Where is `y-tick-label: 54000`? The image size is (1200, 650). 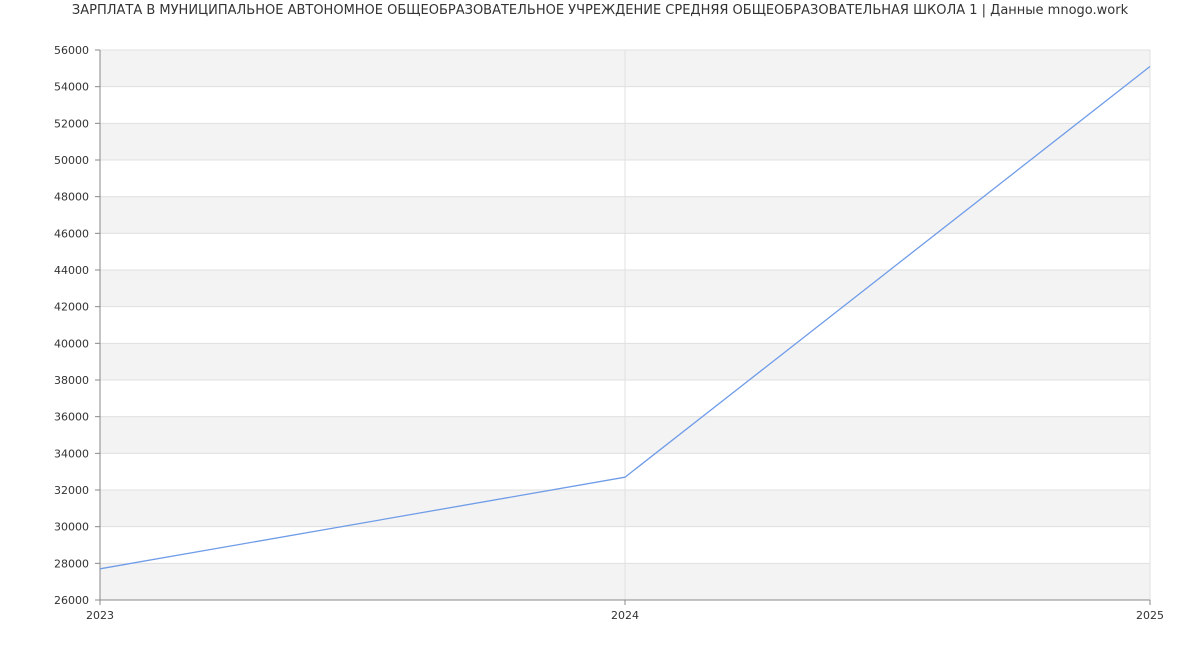 y-tick-label: 54000 is located at coordinates (71, 87).